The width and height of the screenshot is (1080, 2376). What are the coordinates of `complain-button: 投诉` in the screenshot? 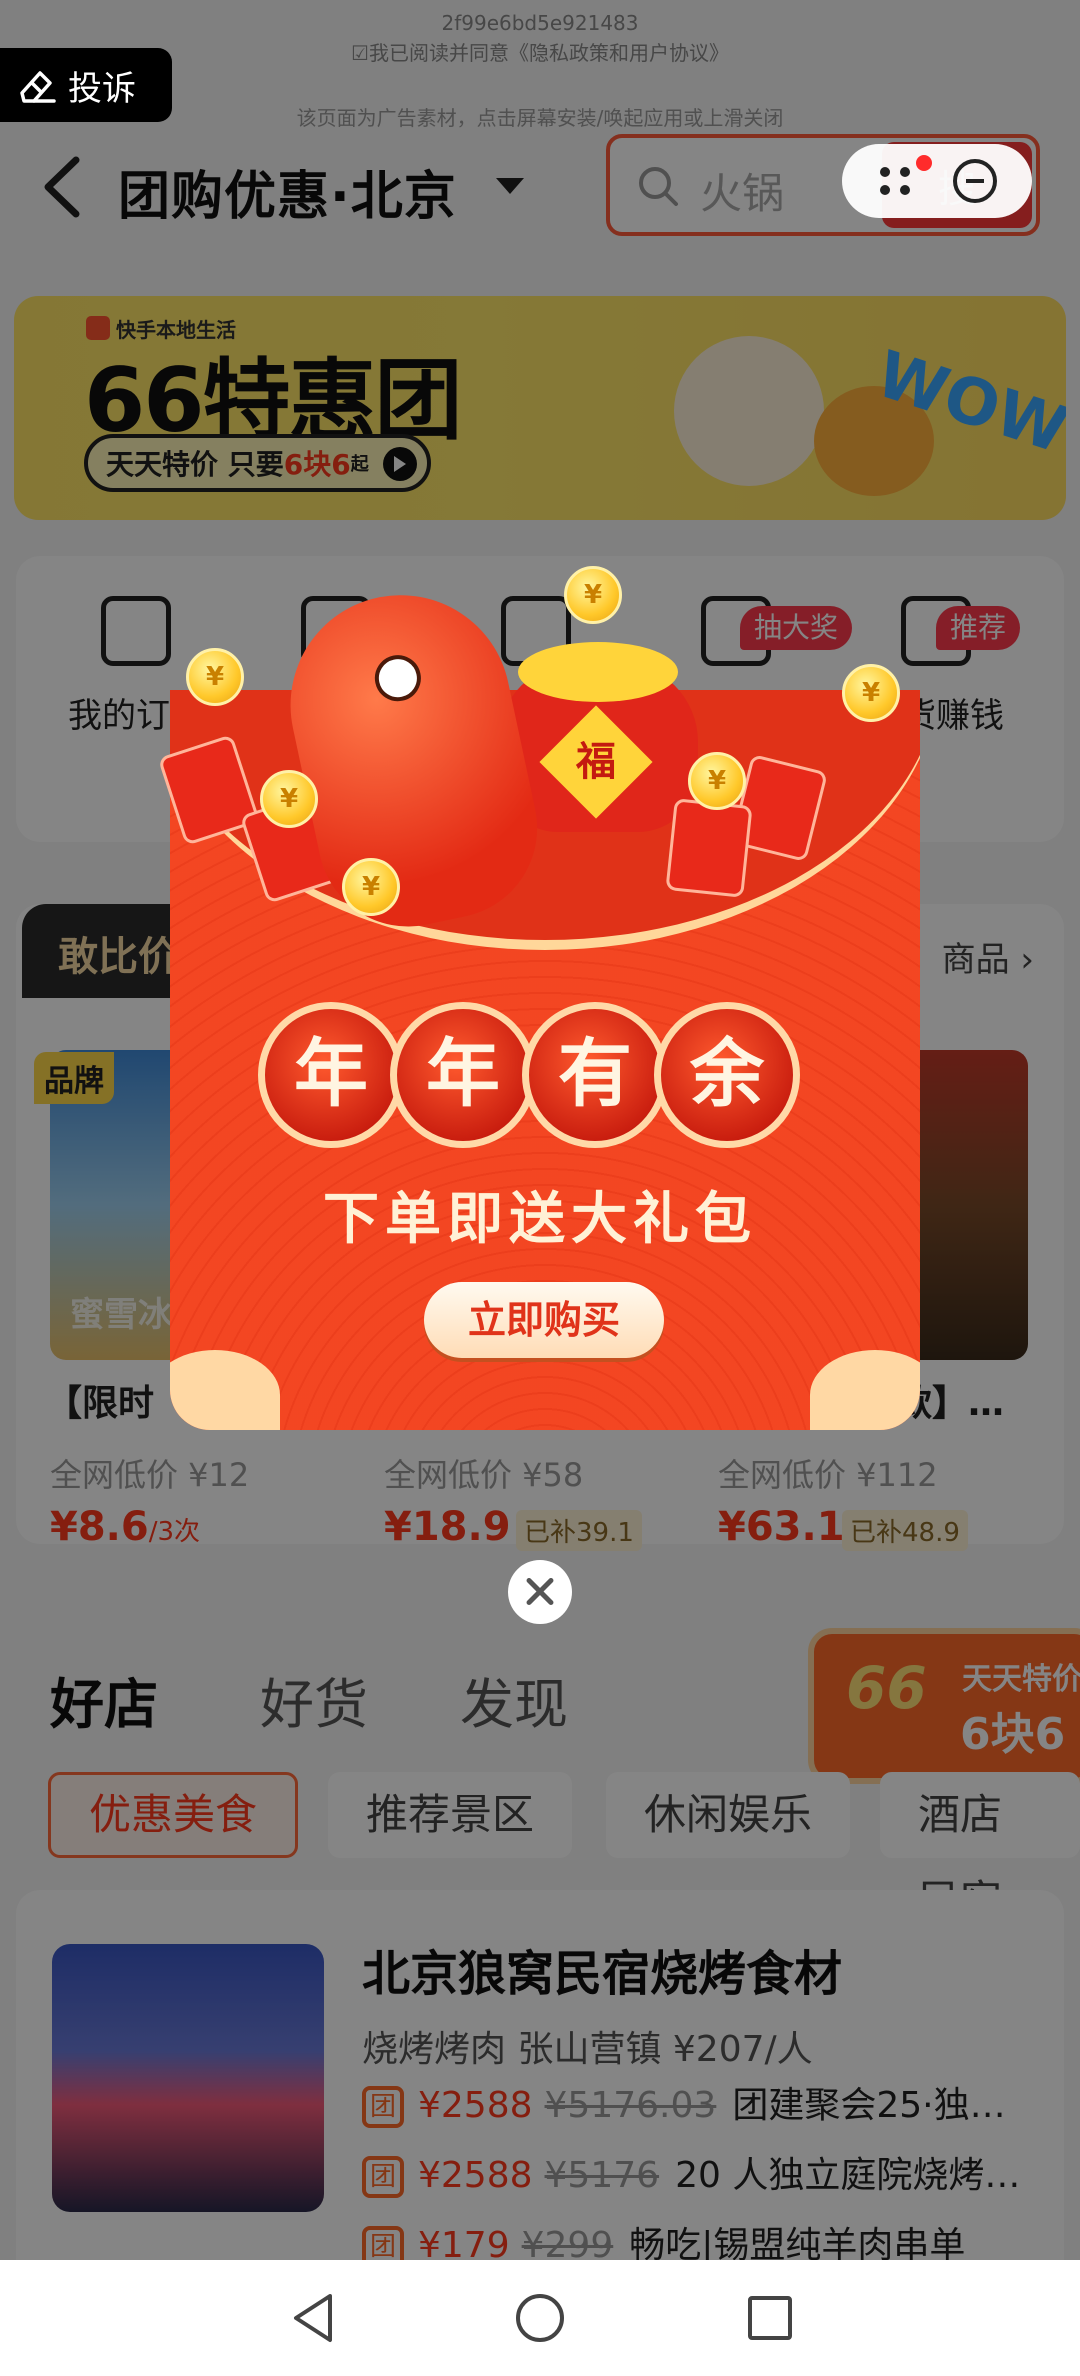 It's located at (86, 85).